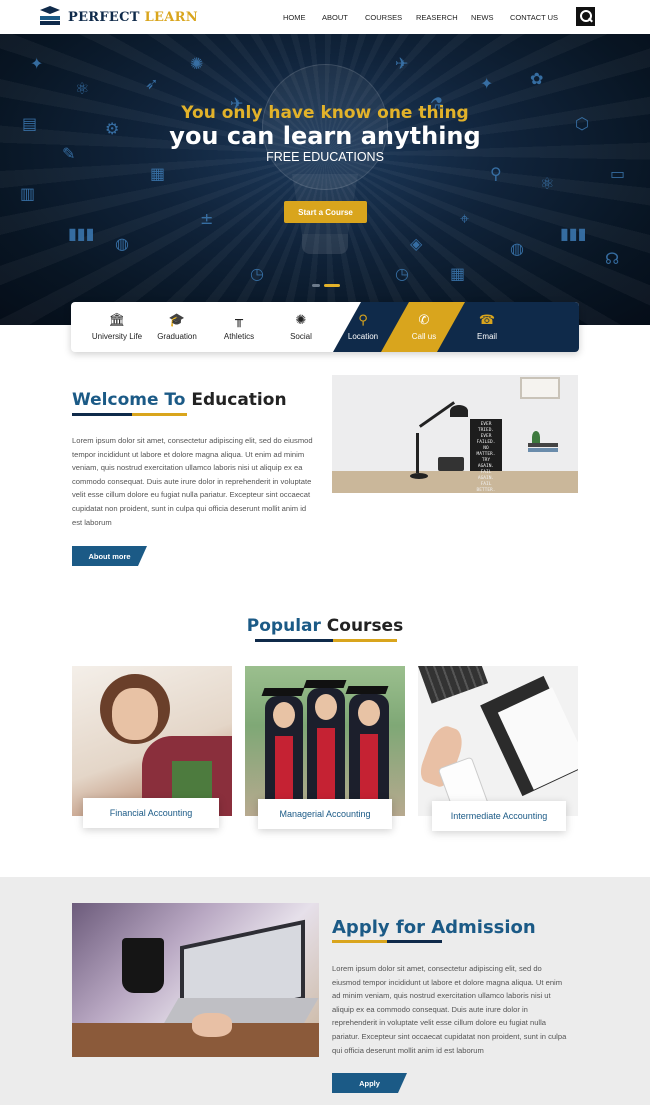 Image resolution: width=650 pixels, height=1105 pixels. What do you see at coordinates (499, 816) in the screenshot?
I see `course-card-intermediate: Intermediate Accounting` at bounding box center [499, 816].